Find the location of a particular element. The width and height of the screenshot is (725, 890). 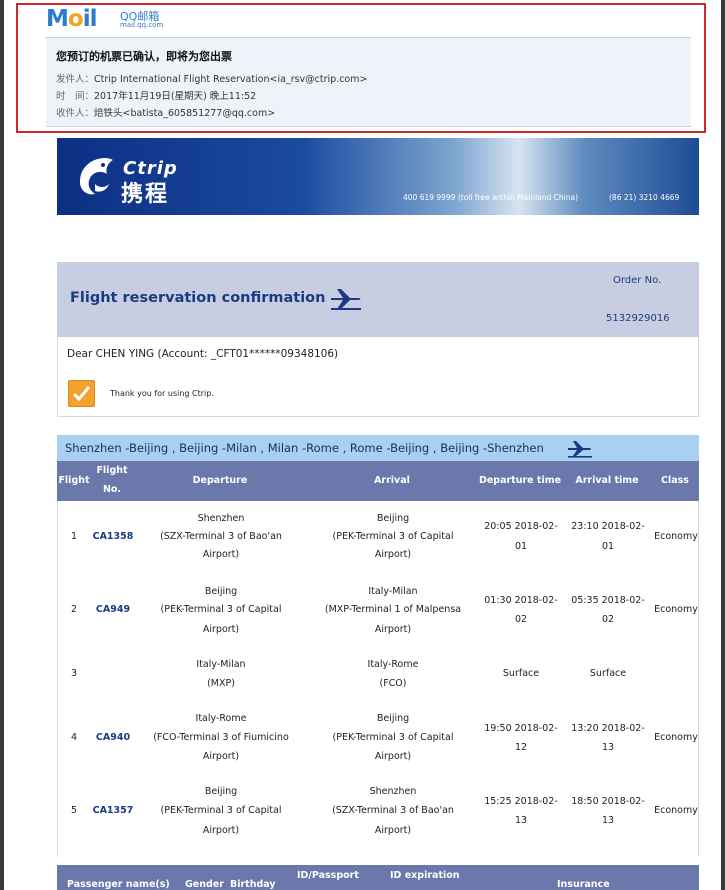

col-id-passport: ID/Passport is located at coordinates (328, 875).